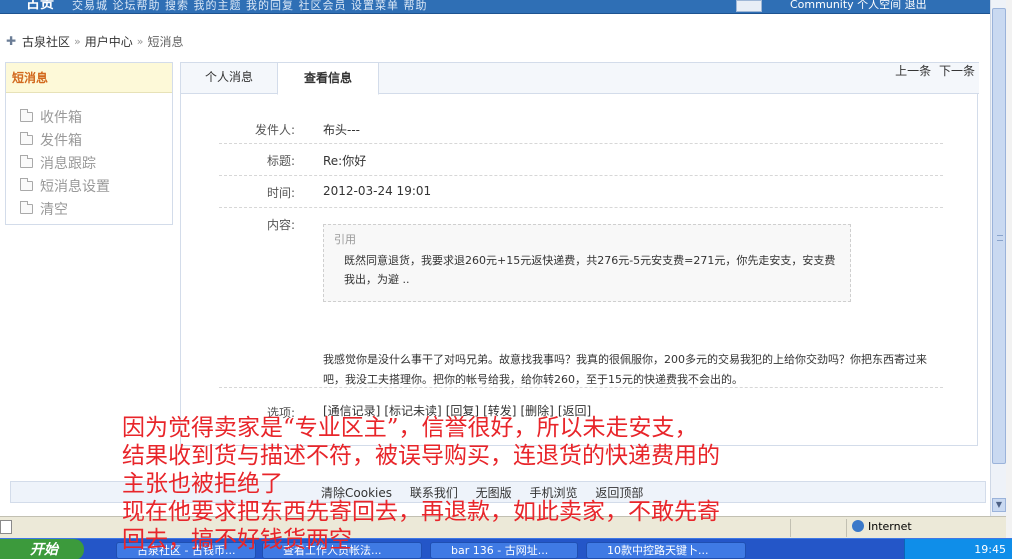 This screenshot has height=559, width=1012. Describe the element at coordinates (237, 540) in the screenshot. I see `annotation-line: 回去，搞不好钱货两空` at that location.